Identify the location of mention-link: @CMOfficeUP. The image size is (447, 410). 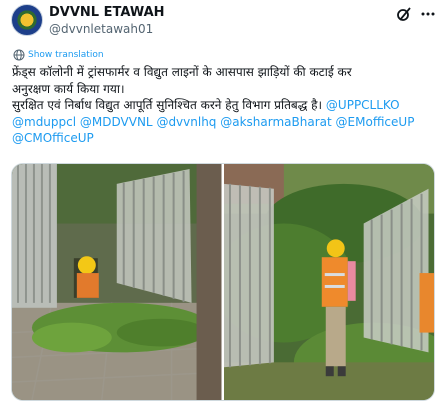
(53, 138).